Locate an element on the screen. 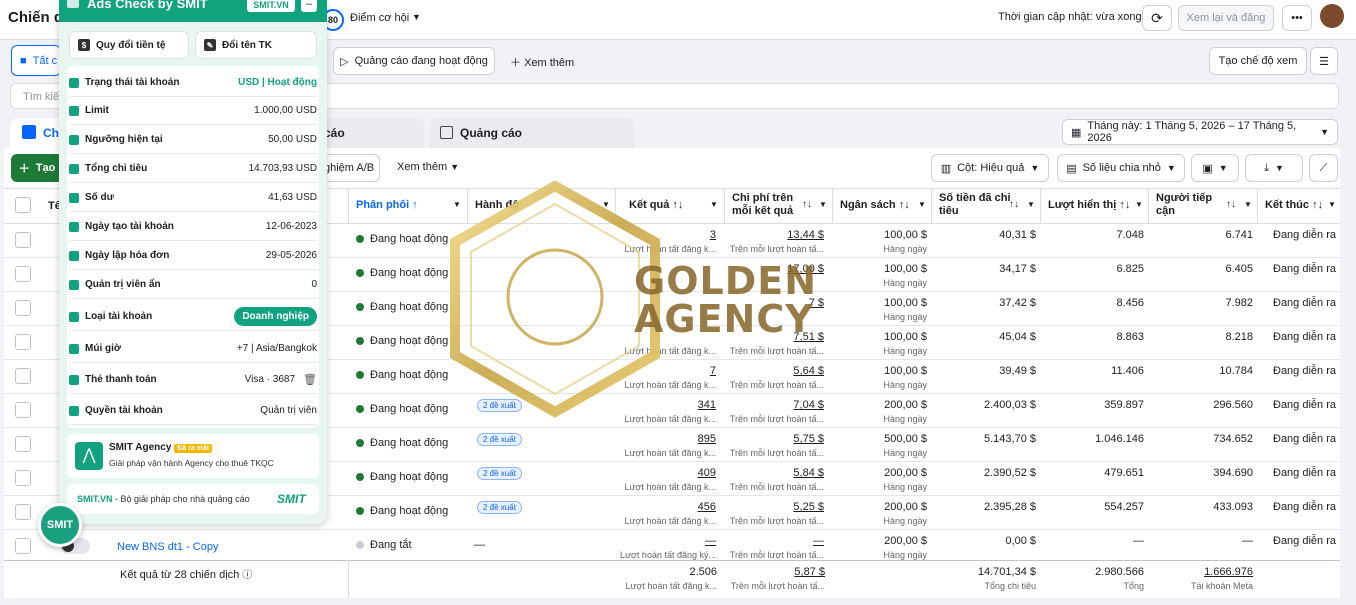 This screenshot has width=1356, height=605. account-info-row: Loại tài khoản Doanh nghiệp is located at coordinates (193, 317).